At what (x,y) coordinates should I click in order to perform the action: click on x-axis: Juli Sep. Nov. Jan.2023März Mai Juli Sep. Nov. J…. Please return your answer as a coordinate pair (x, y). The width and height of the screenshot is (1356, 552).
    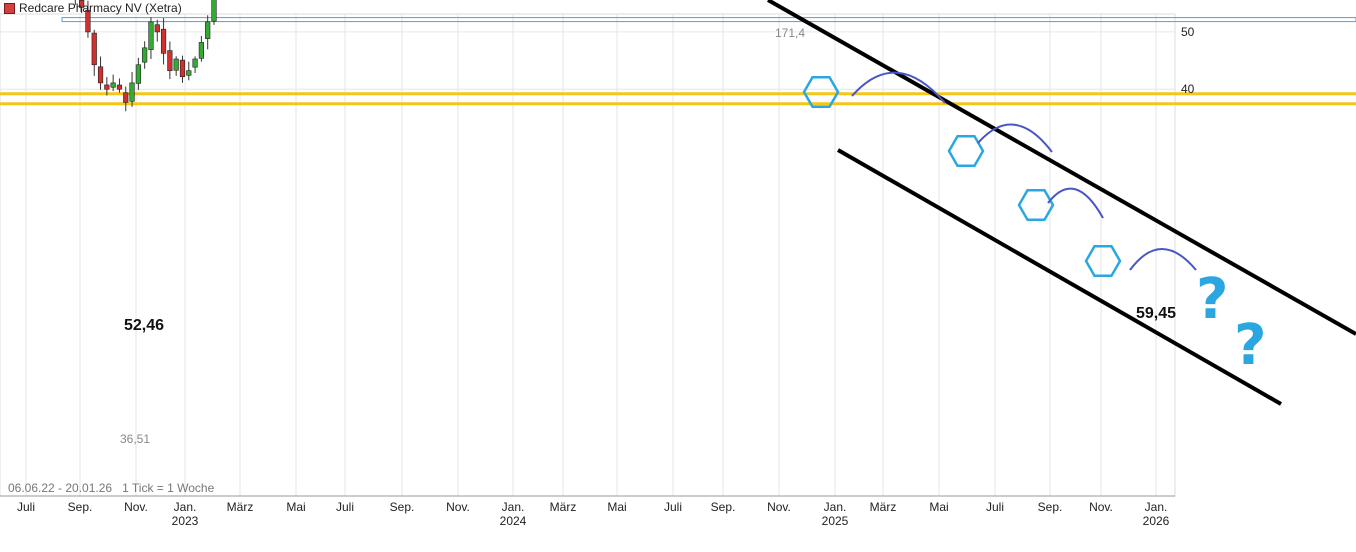
    Looking at the image, I should click on (593, 514).